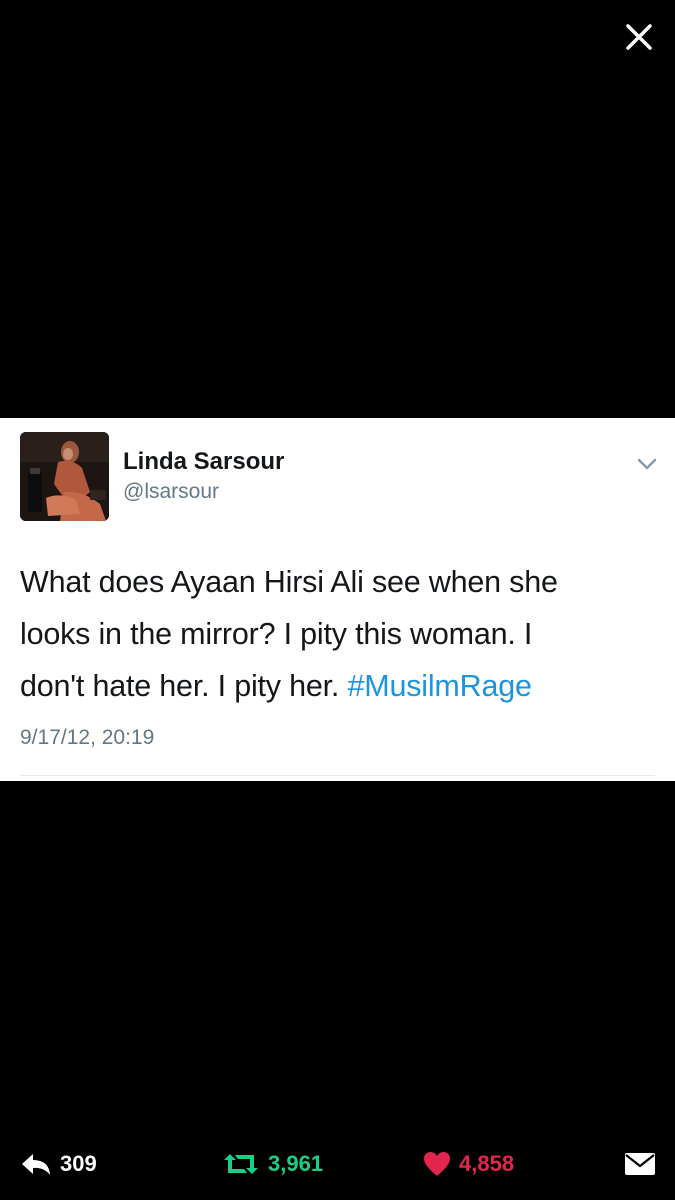 The image size is (675, 1200). Describe the element at coordinates (487, 1163) in the screenshot. I see `like-count: 4,858` at that location.